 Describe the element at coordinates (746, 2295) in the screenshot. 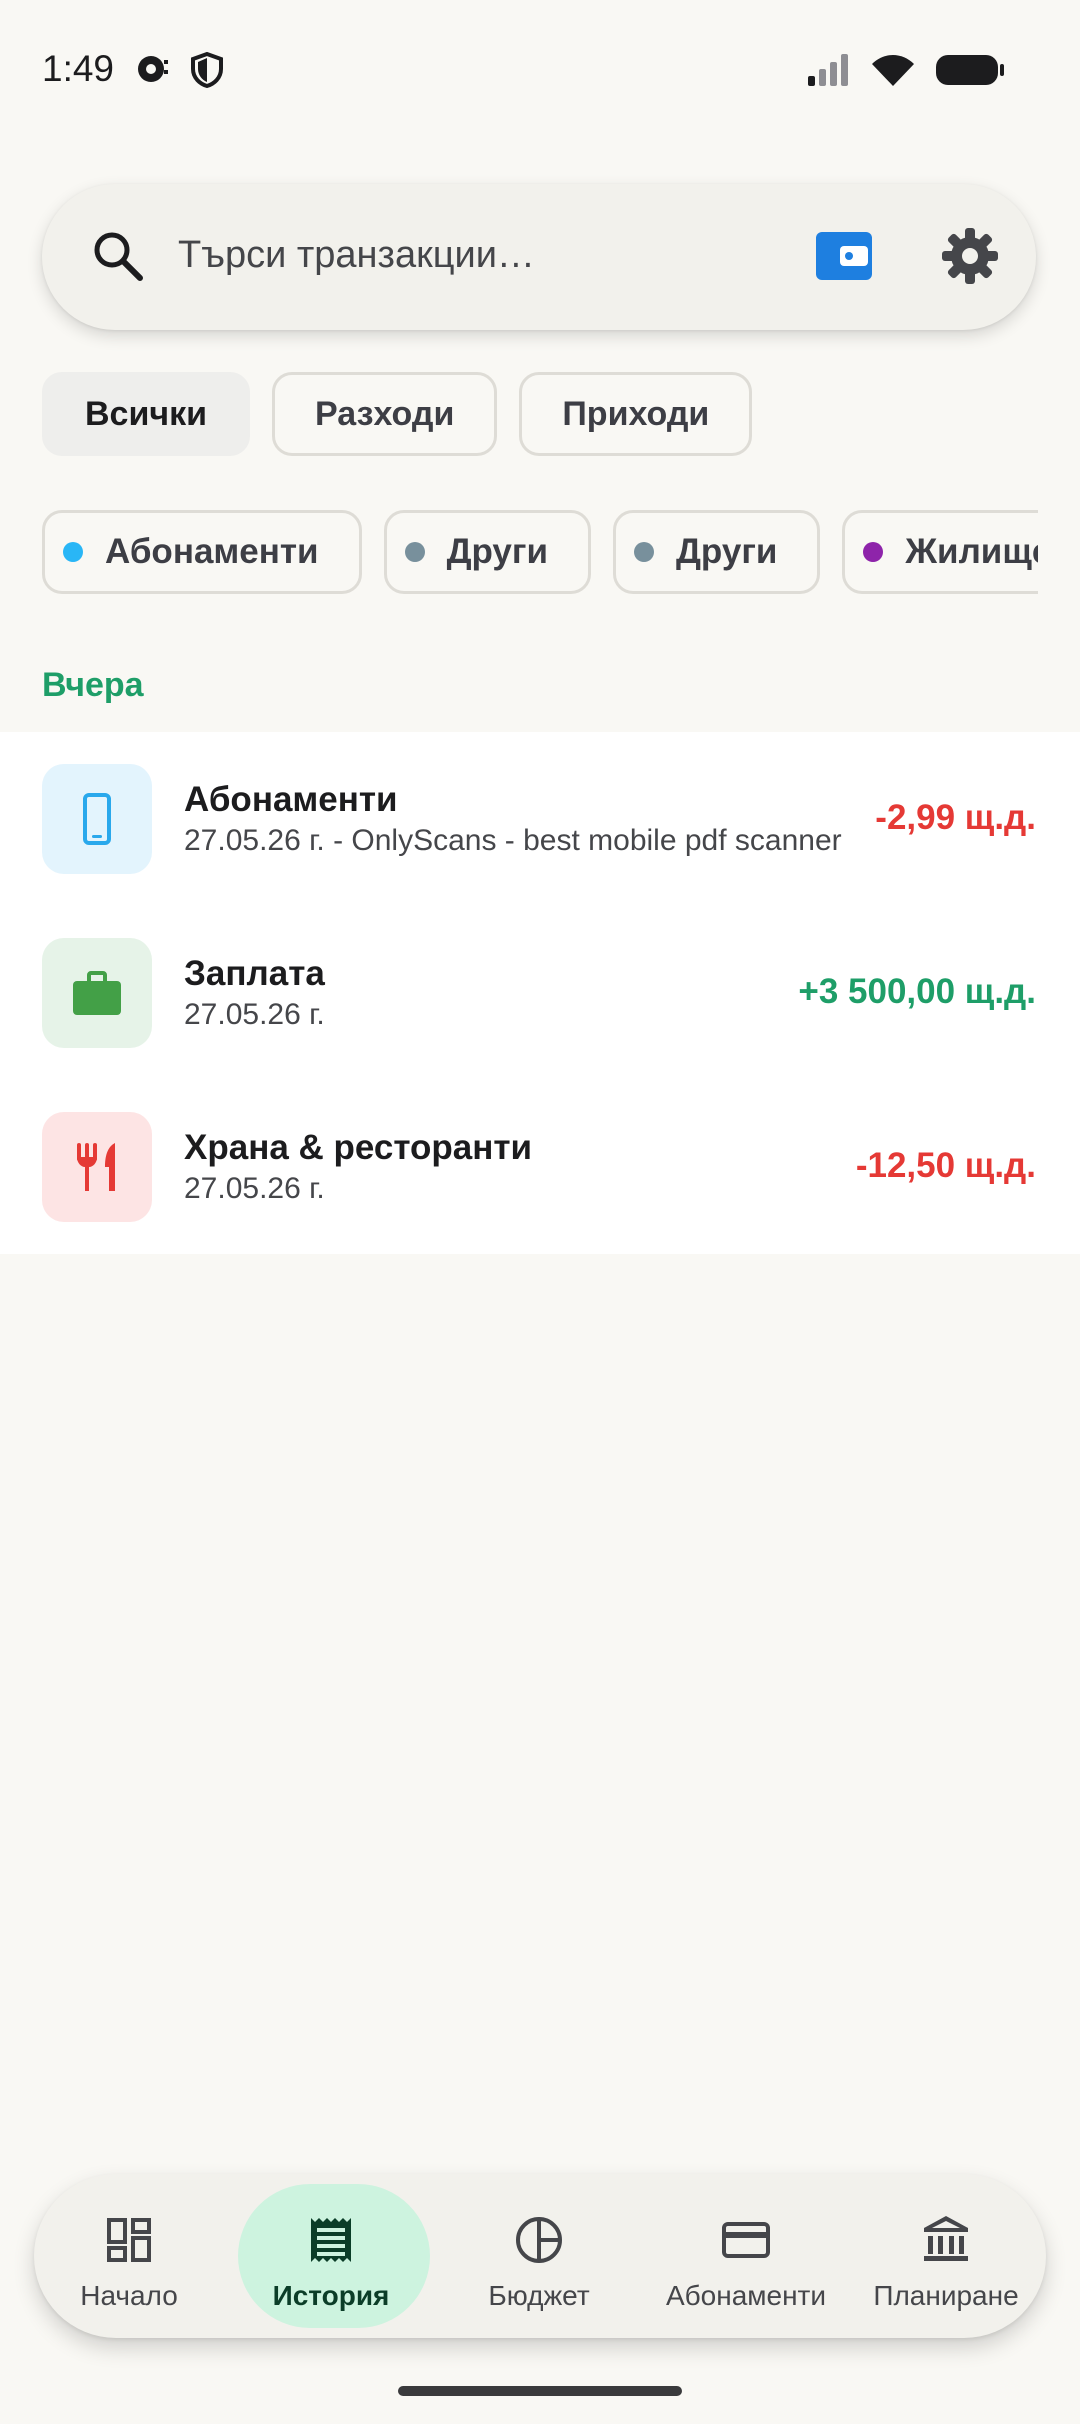

I see `nav-label: Абонаменти` at that location.